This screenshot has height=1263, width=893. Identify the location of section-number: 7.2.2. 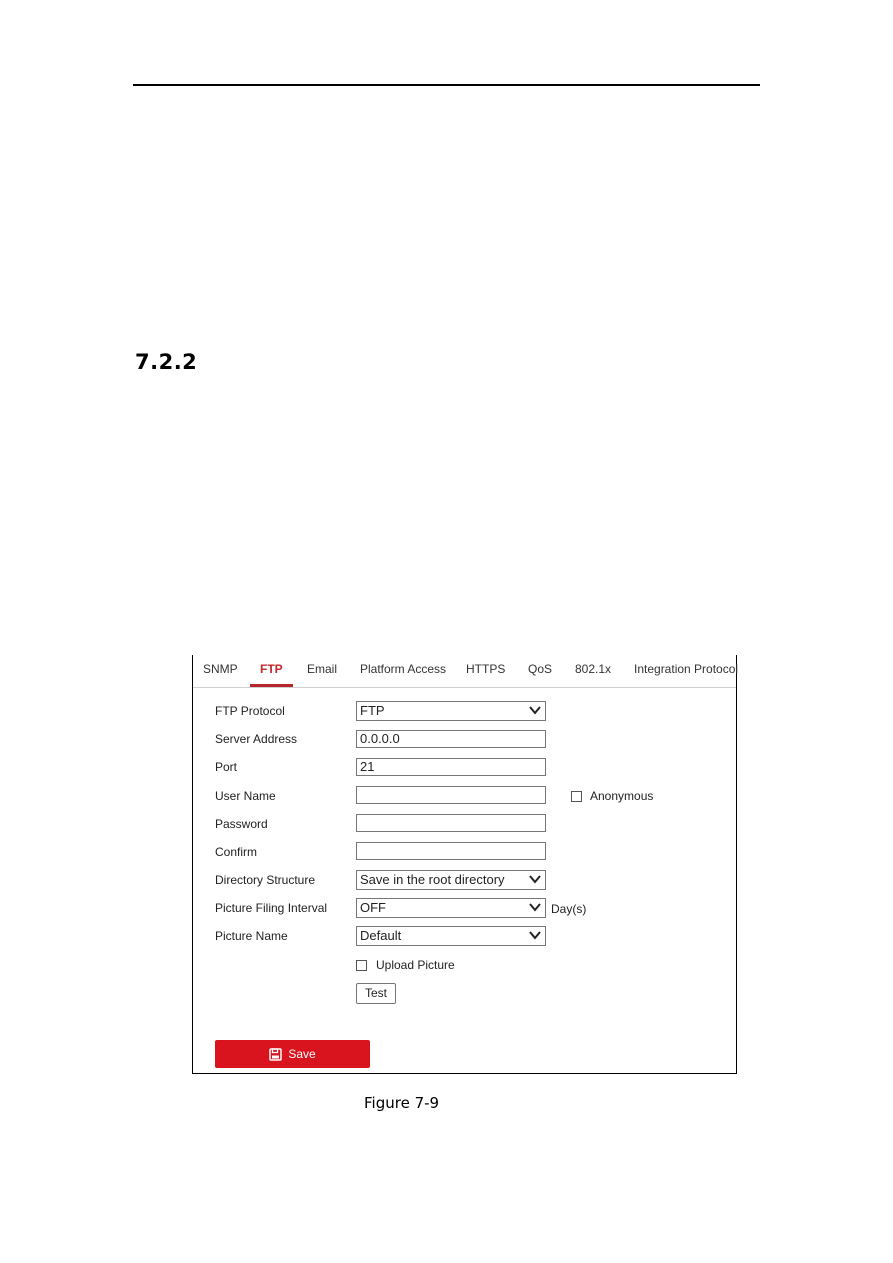
(166, 362).